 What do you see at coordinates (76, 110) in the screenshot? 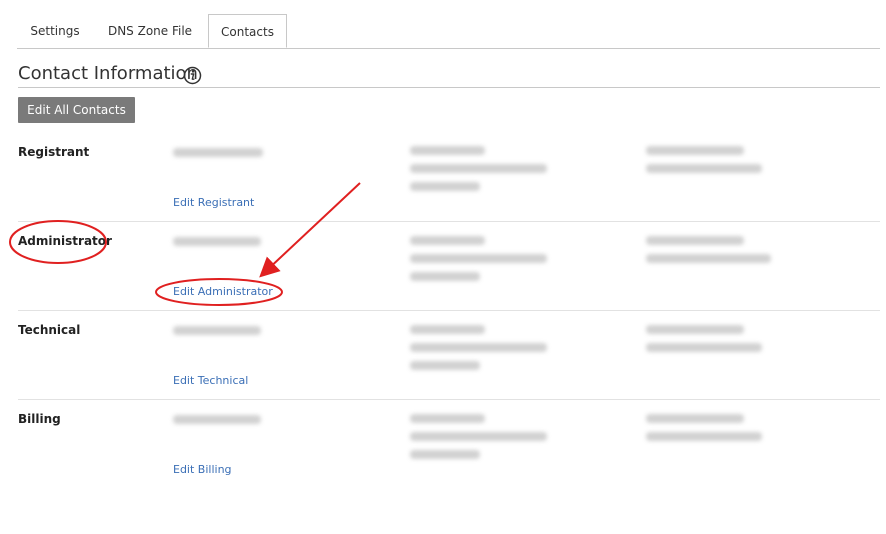
I see `edit-all-contacts-button: Edit All Contacts` at bounding box center [76, 110].